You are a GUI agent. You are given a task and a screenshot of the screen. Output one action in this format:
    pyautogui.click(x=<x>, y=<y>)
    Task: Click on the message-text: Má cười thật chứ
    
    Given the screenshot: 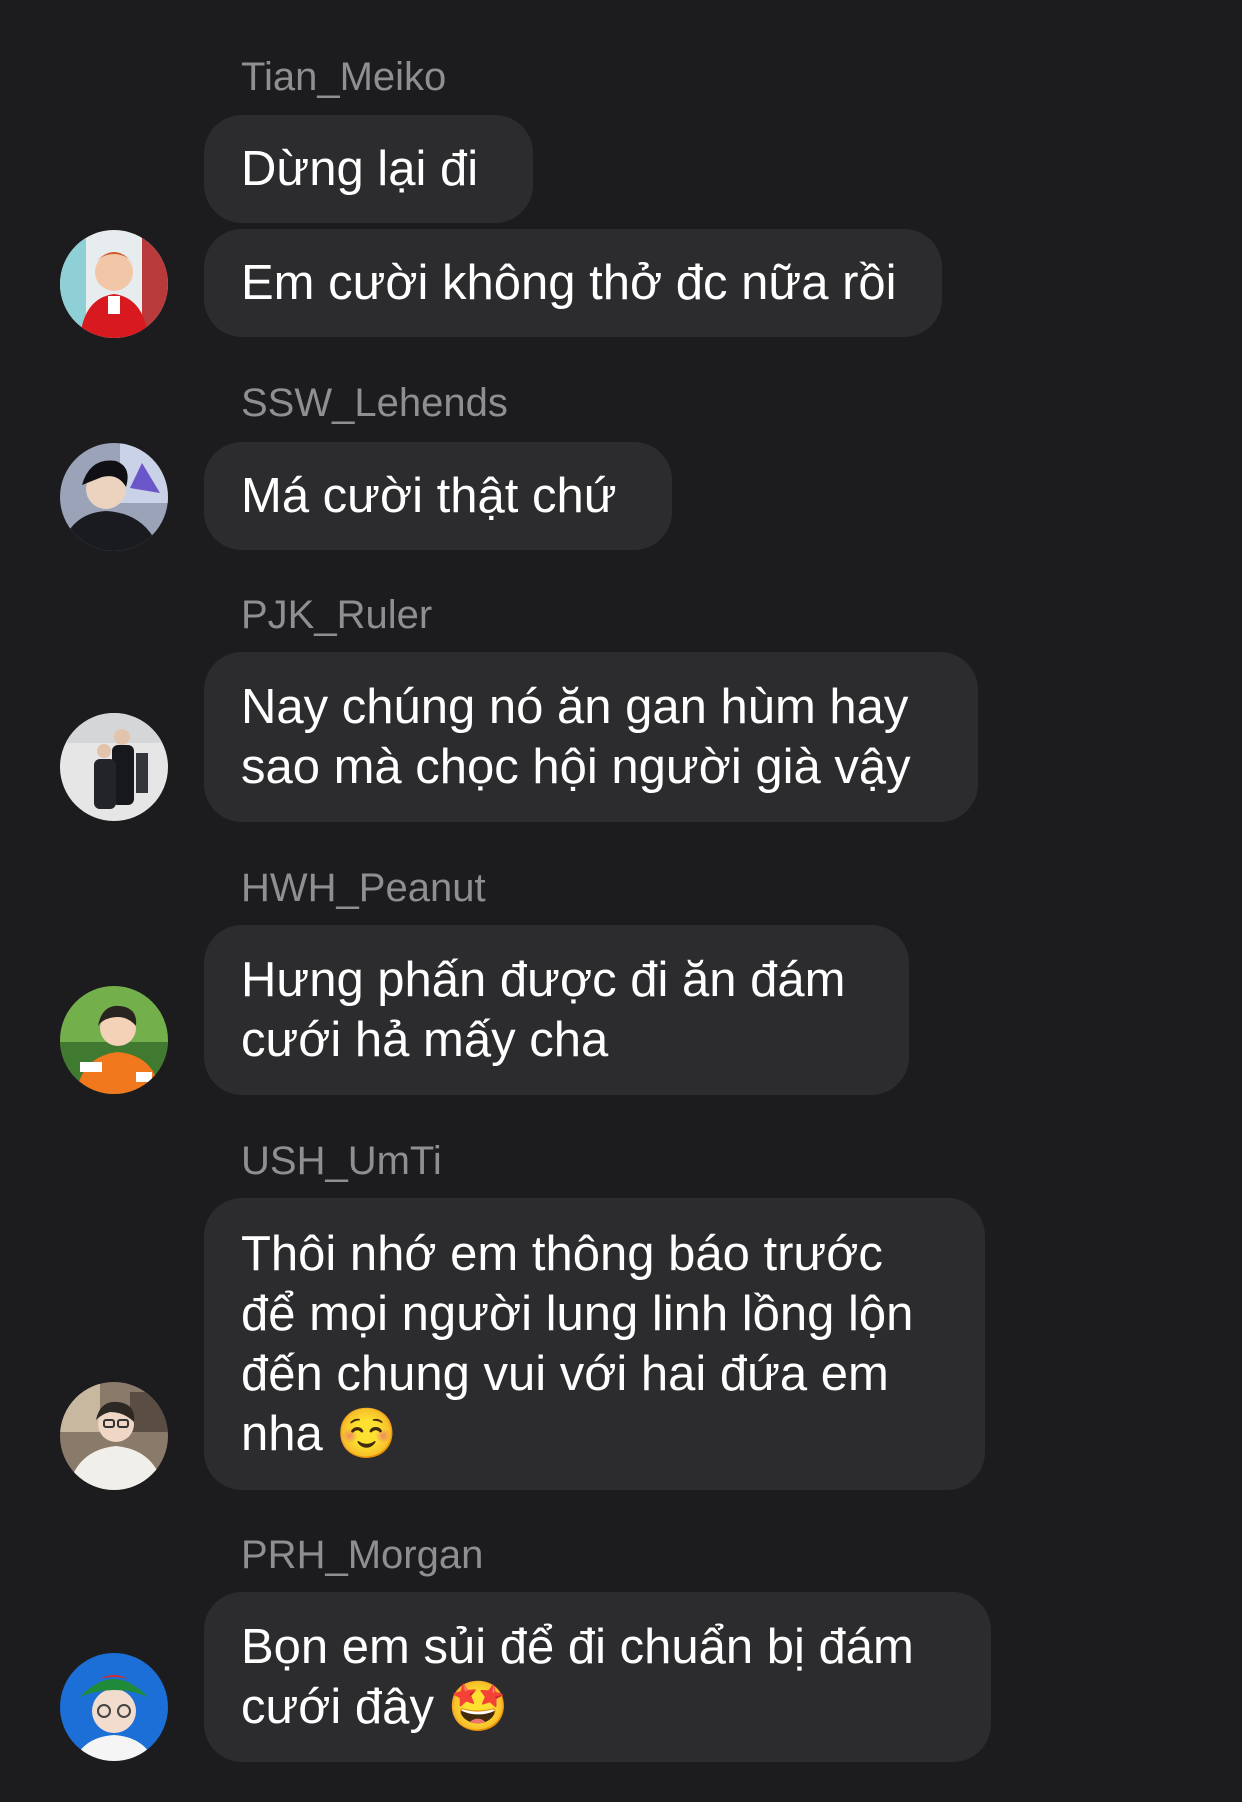 What is the action you would take?
    pyautogui.click(x=429, y=496)
    